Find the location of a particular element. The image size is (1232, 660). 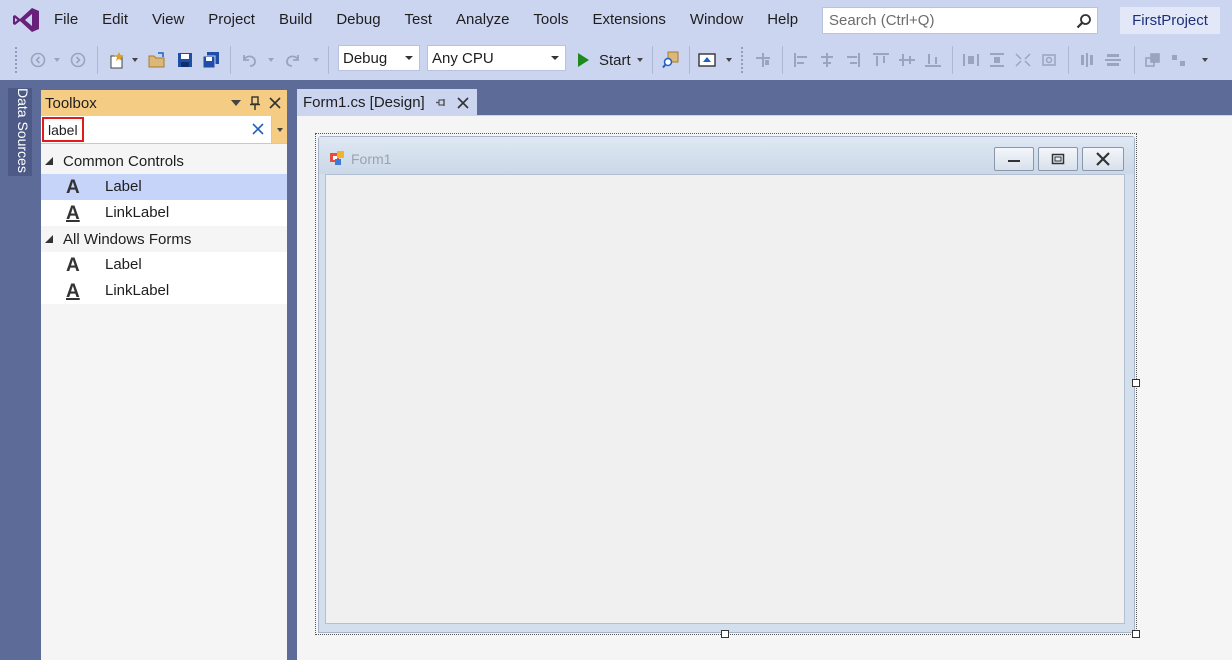

align-rights-icon is located at coordinates (853, 60).